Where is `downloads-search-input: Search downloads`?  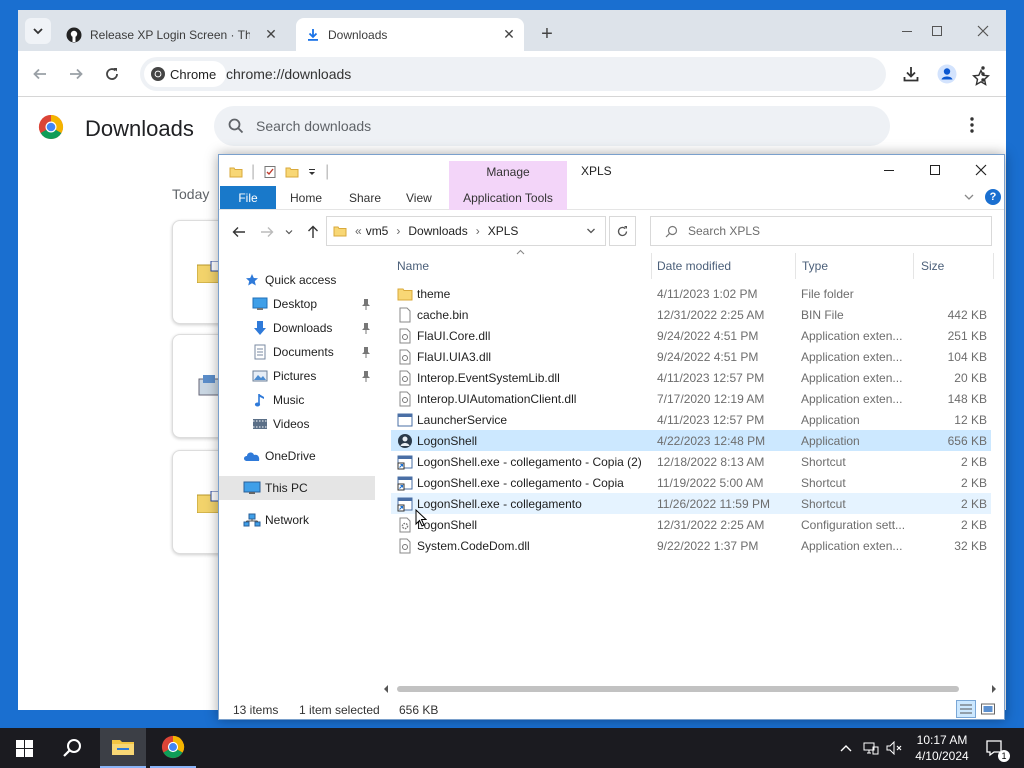
downloads-search-input: Search downloads is located at coordinates (552, 126).